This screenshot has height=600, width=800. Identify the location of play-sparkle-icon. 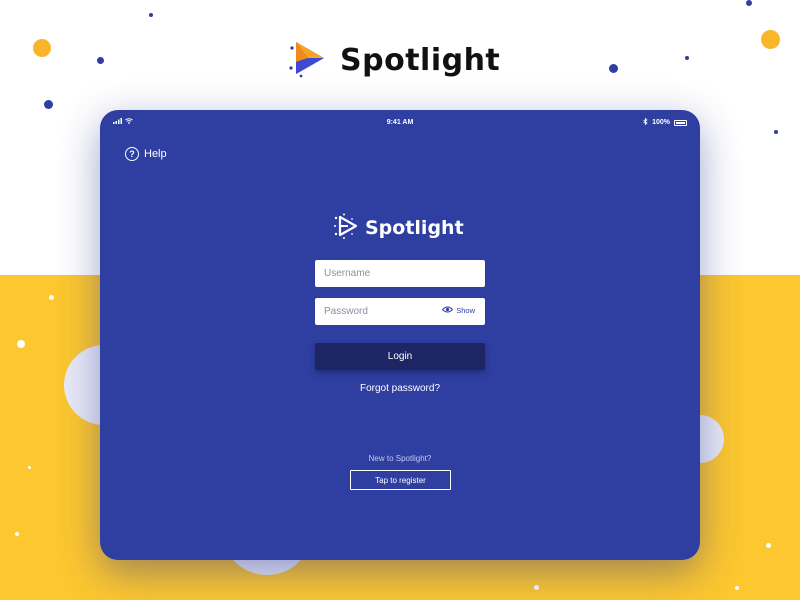
(346, 228).